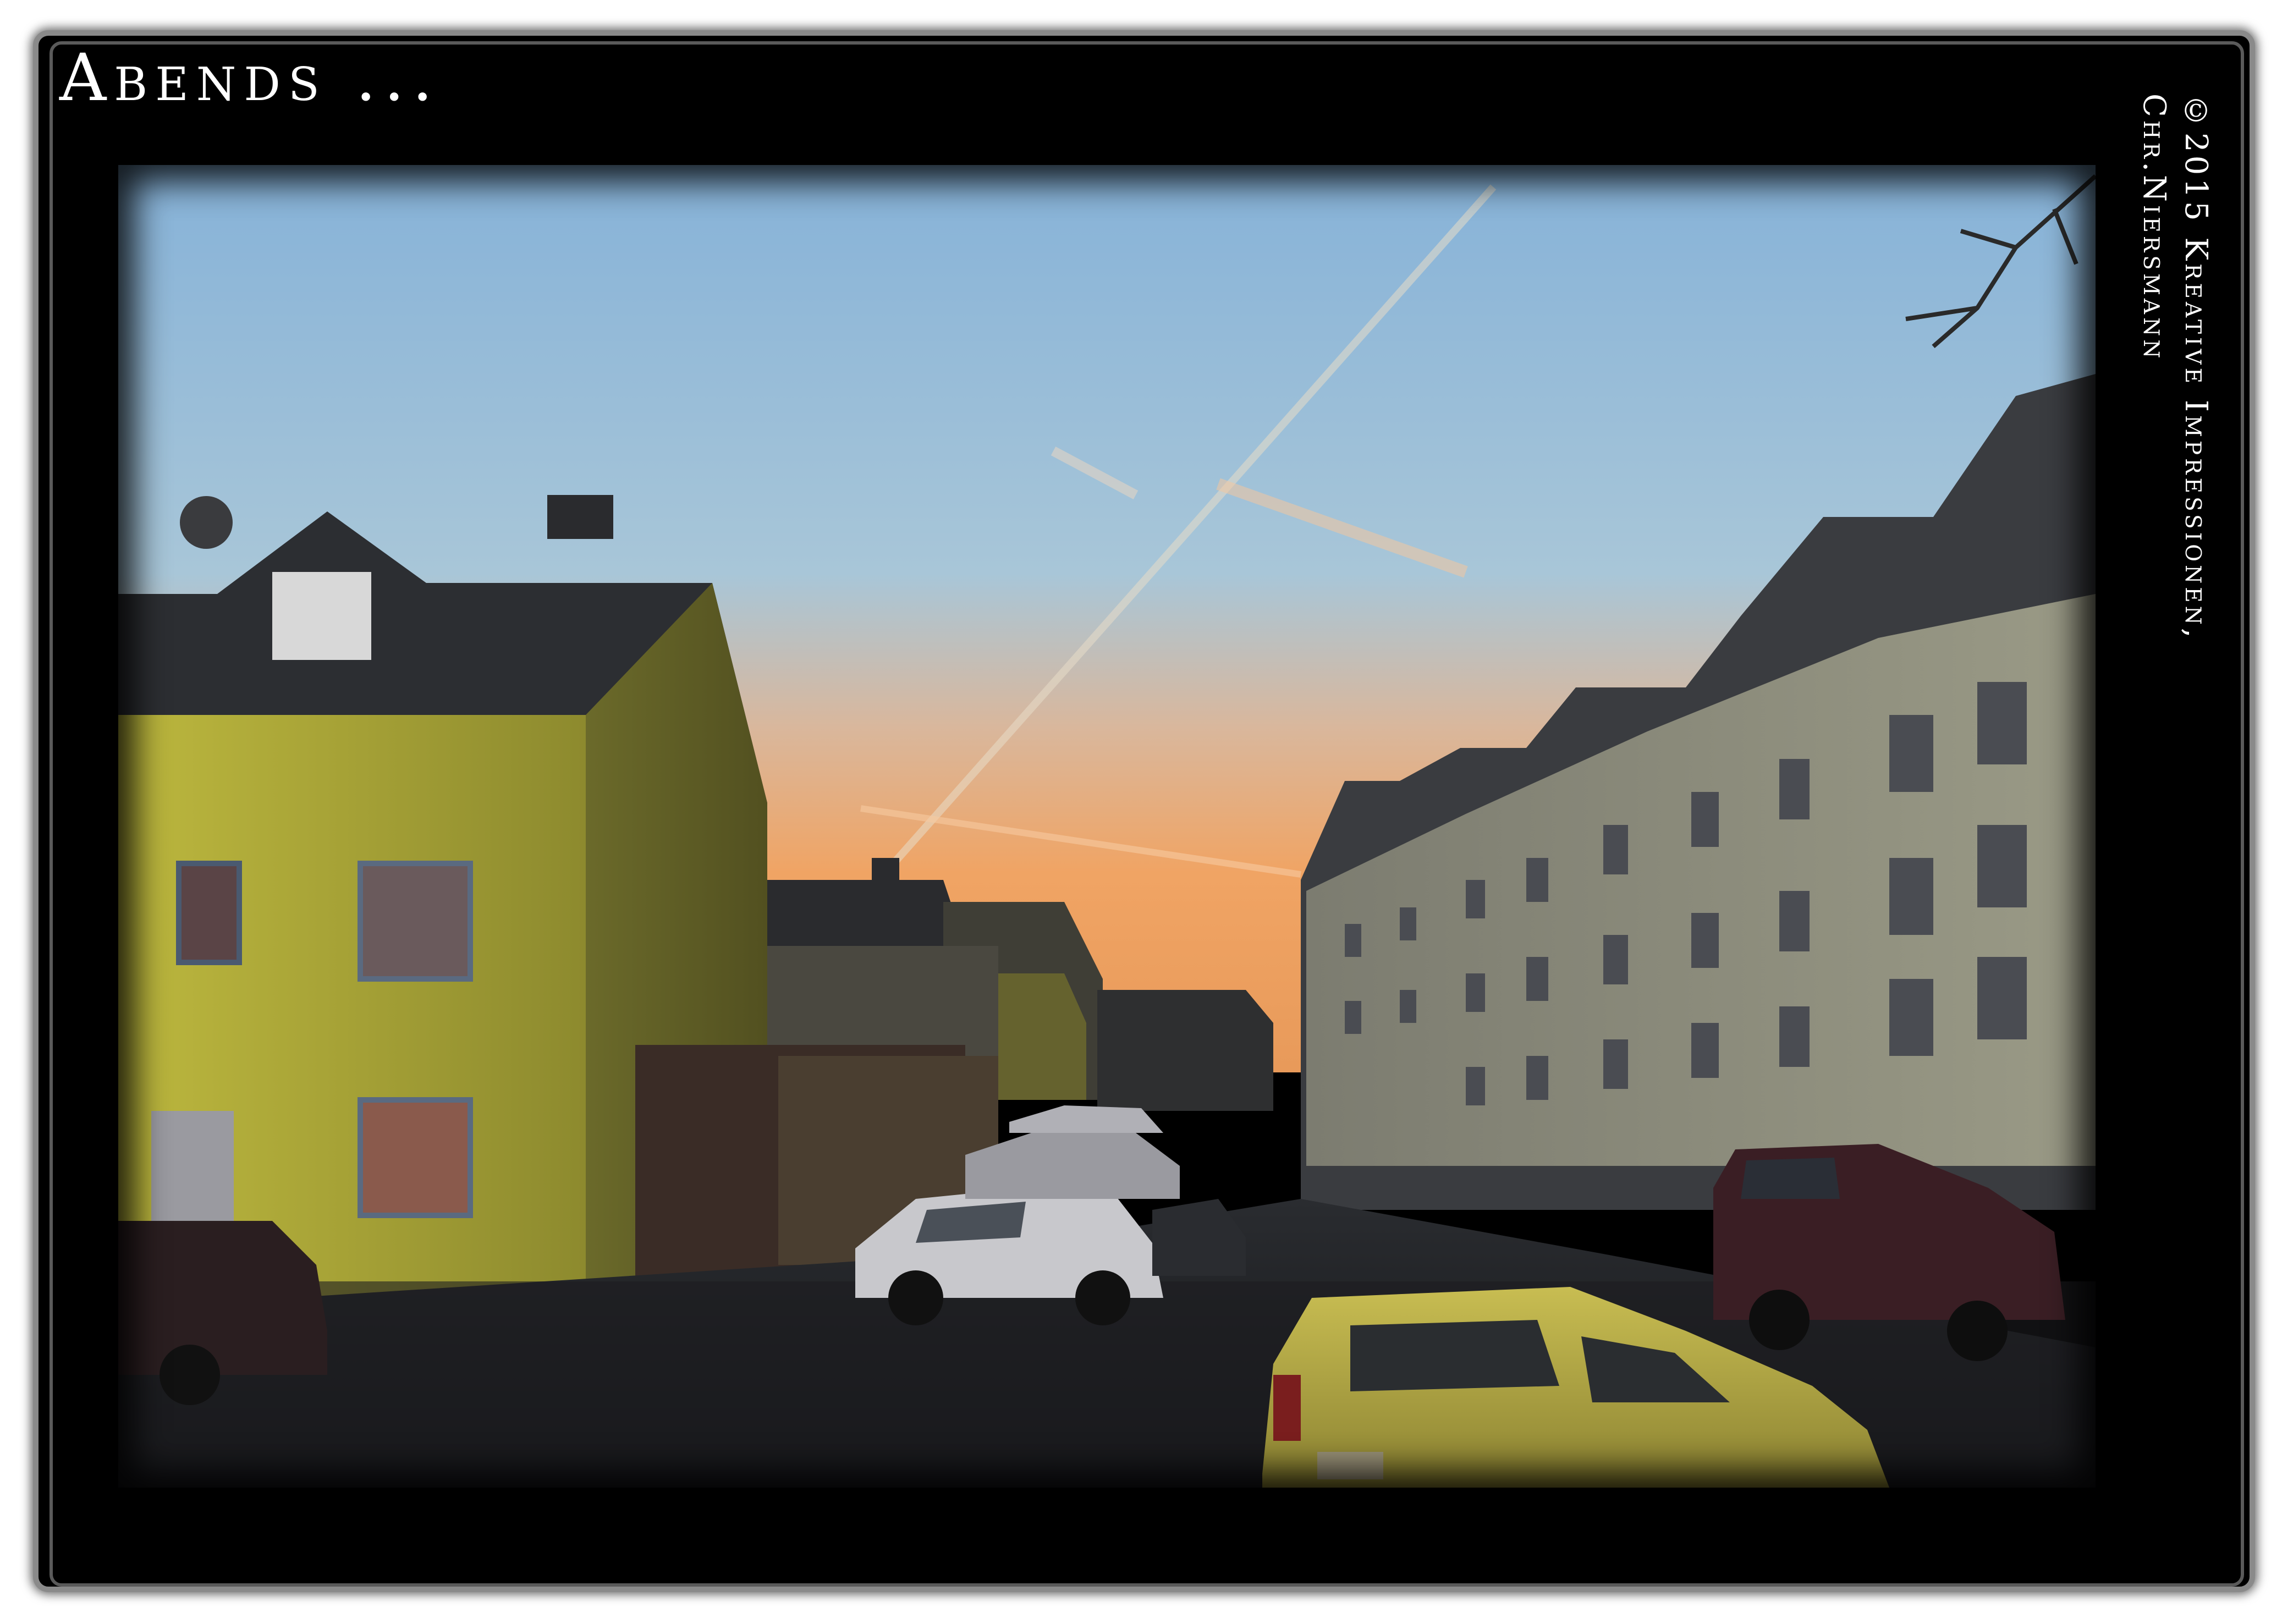  What do you see at coordinates (1287, 1408) in the screenshot?
I see `tail-light` at bounding box center [1287, 1408].